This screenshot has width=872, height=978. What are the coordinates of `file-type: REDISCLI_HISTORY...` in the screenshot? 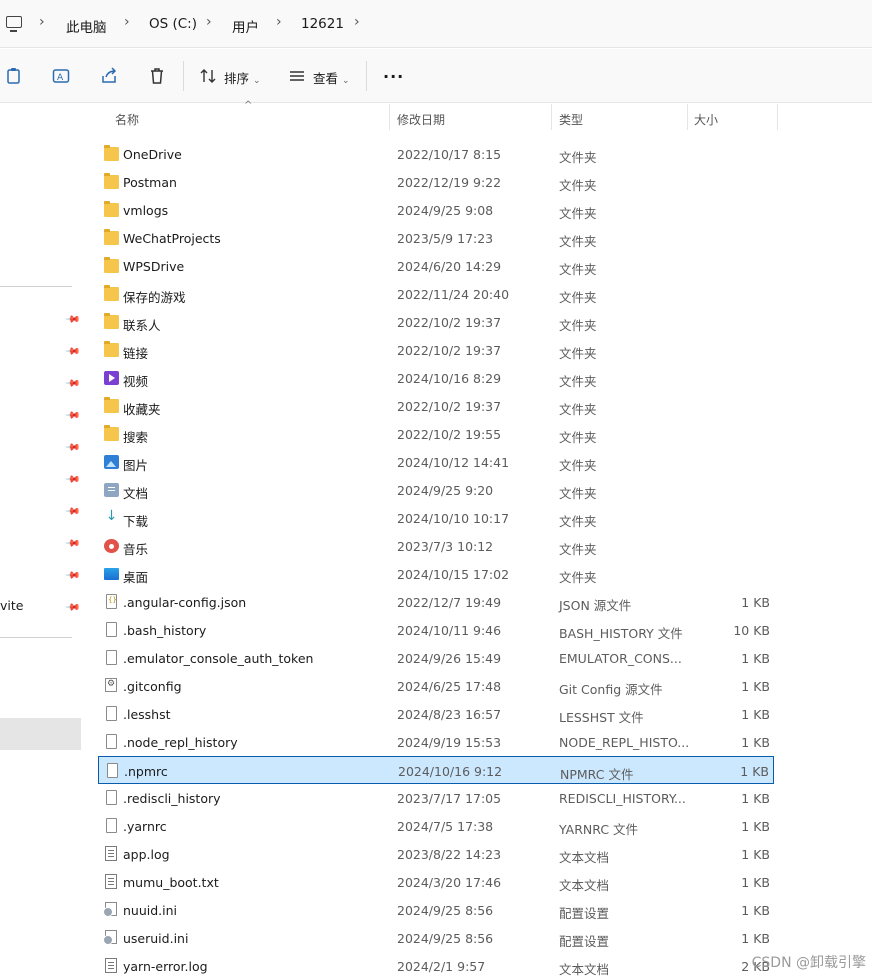 It's located at (622, 798).